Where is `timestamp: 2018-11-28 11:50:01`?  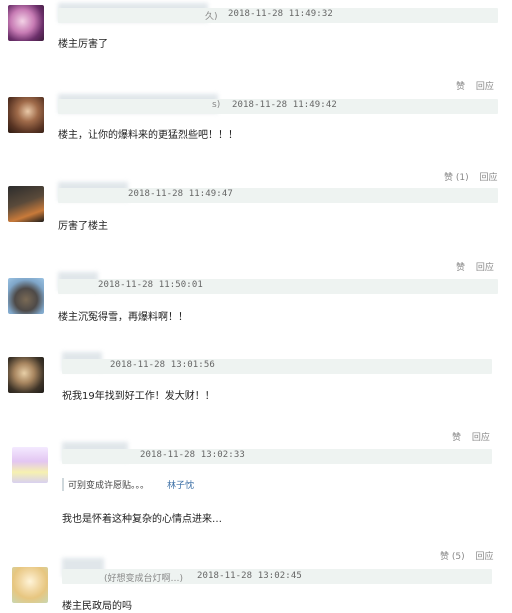 timestamp: 2018-11-28 11:50:01 is located at coordinates (150, 285).